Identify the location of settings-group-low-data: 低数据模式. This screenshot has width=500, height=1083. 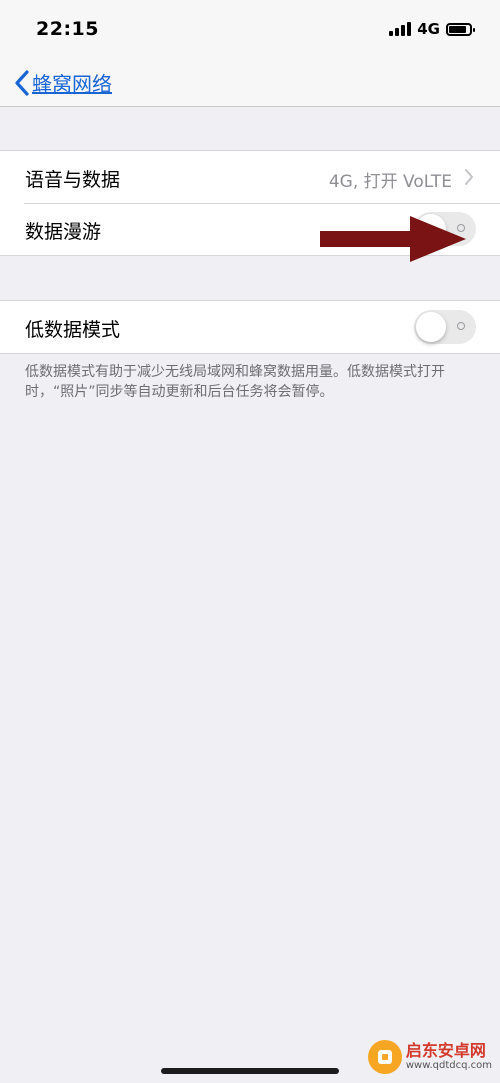
(250, 327).